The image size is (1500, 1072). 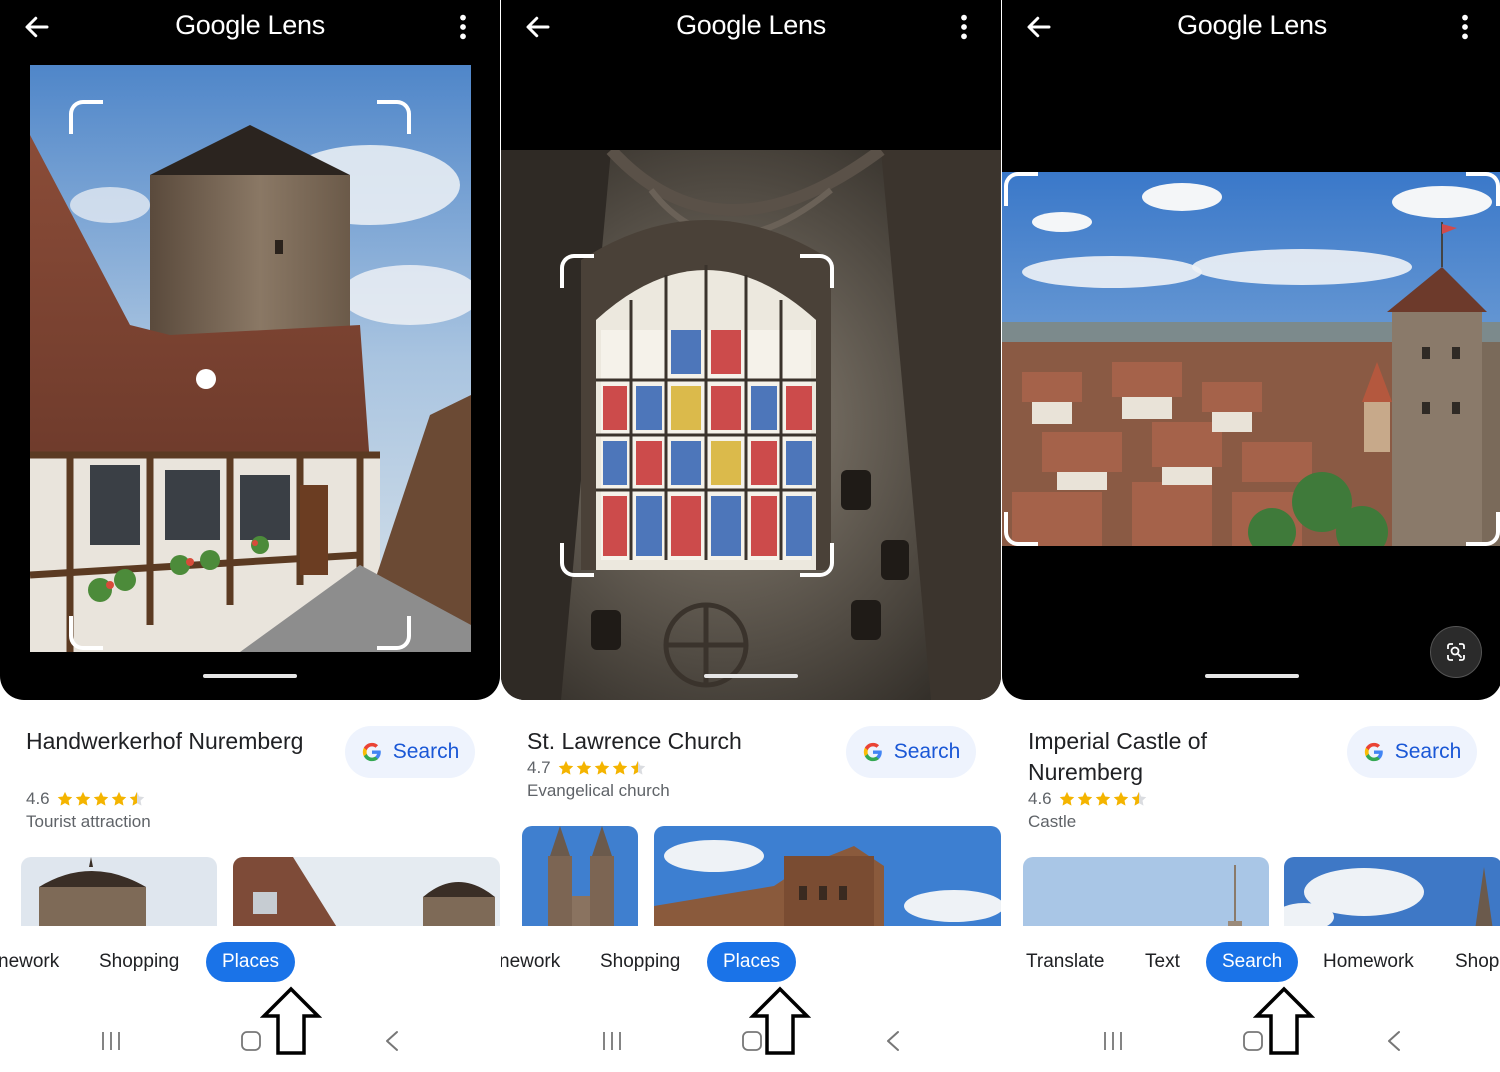 I want to click on rating-value: 4.7, so click(x=539, y=767).